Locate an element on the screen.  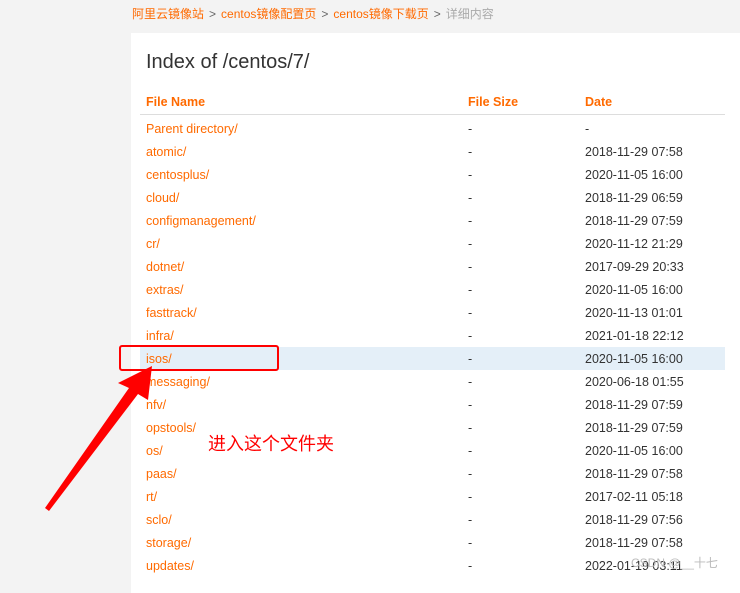
watermark: CSDN @__十七 is located at coordinates (674, 563).